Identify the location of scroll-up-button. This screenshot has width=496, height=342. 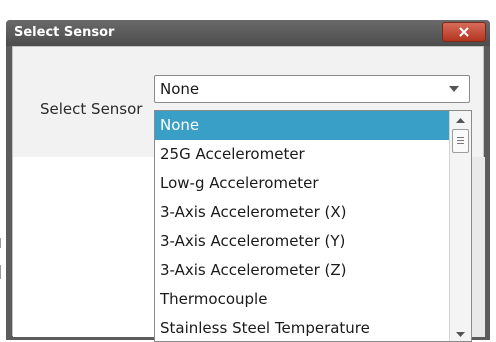
(460, 120).